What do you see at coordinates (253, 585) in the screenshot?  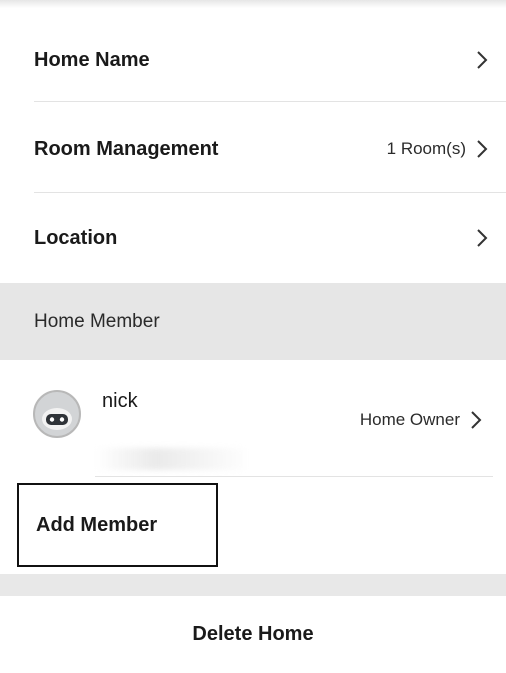 I see `section-gap` at bounding box center [253, 585].